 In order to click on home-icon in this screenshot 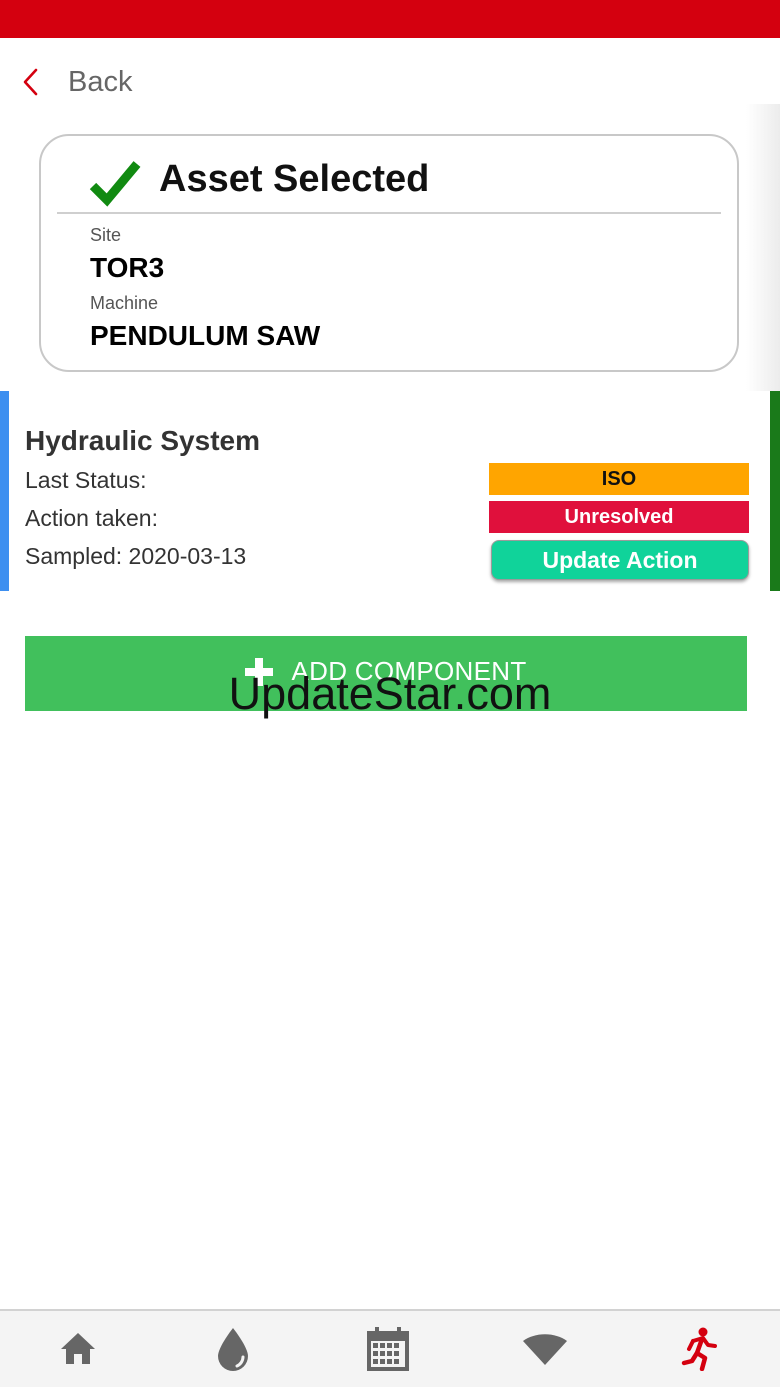, I will do `click(78, 1348)`.